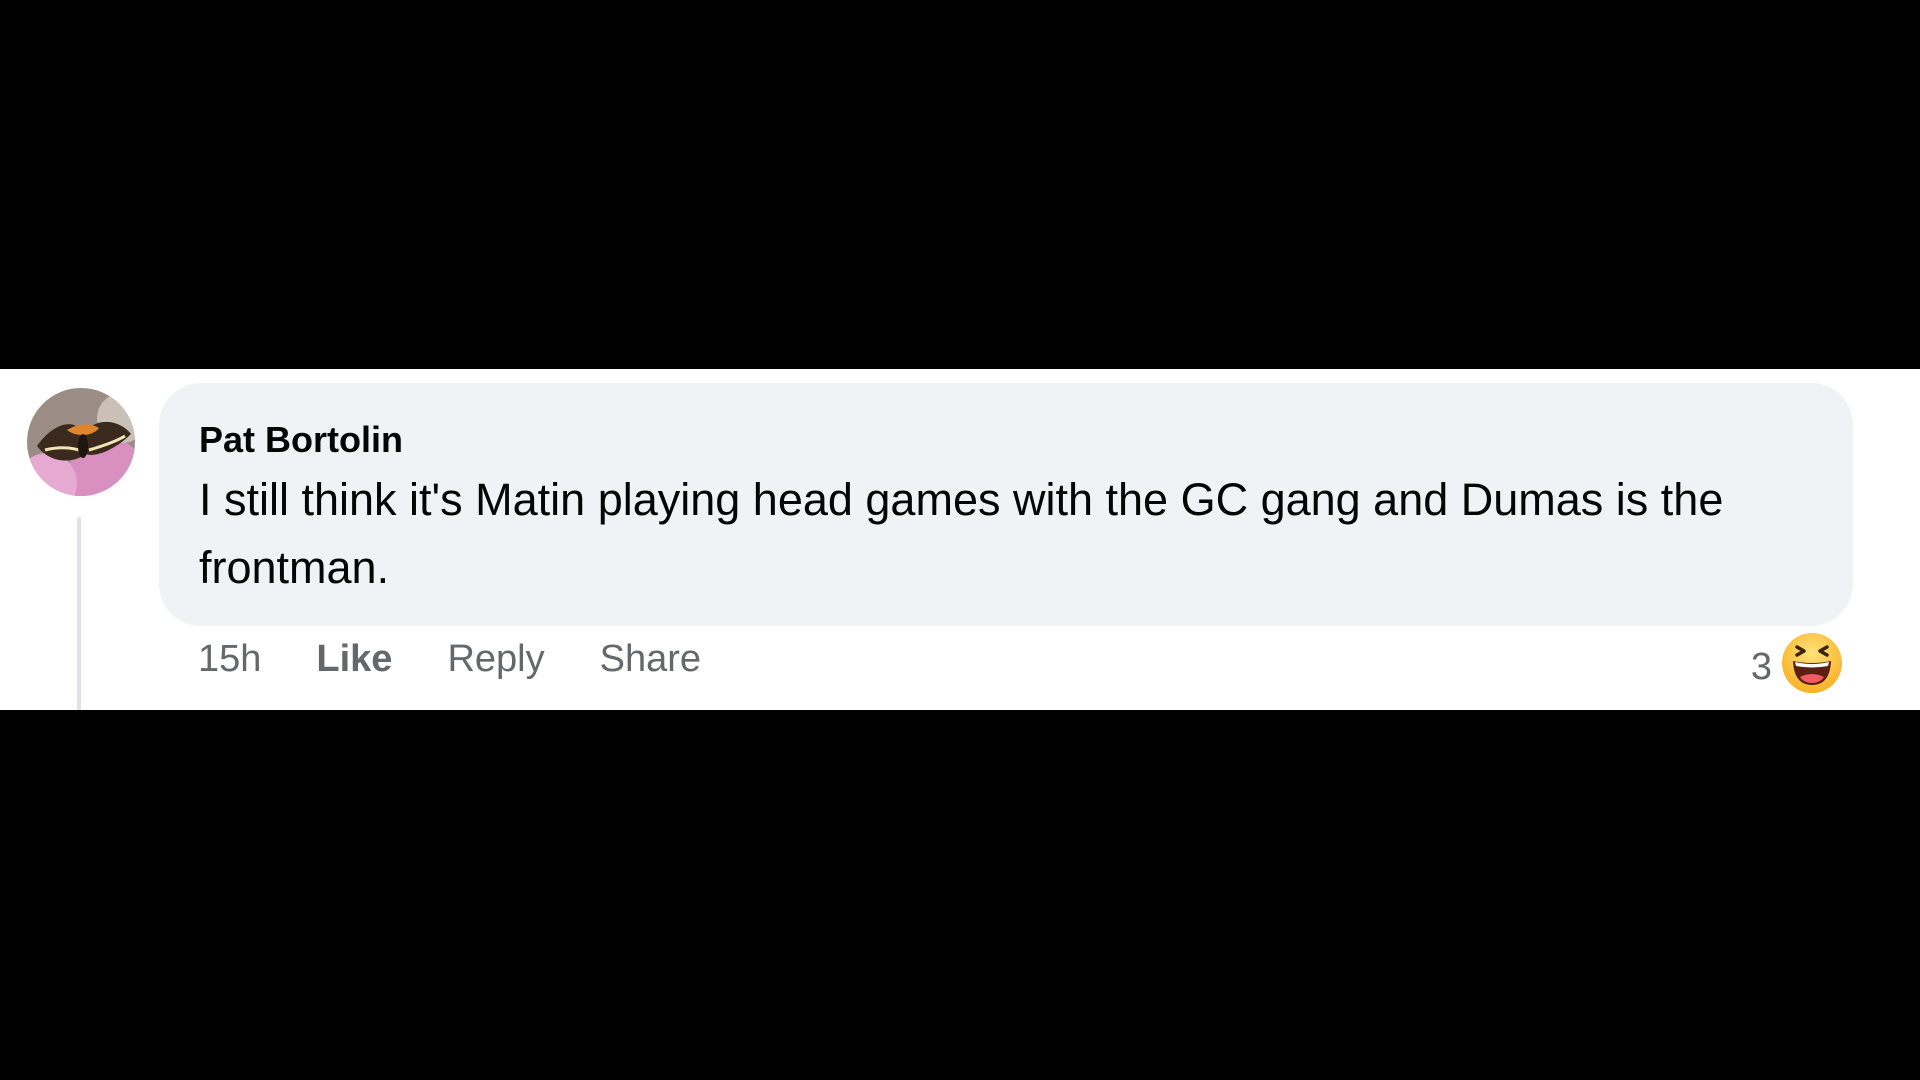 The width and height of the screenshot is (1920, 1080). I want to click on reactions-summary: 3, so click(1797, 663).